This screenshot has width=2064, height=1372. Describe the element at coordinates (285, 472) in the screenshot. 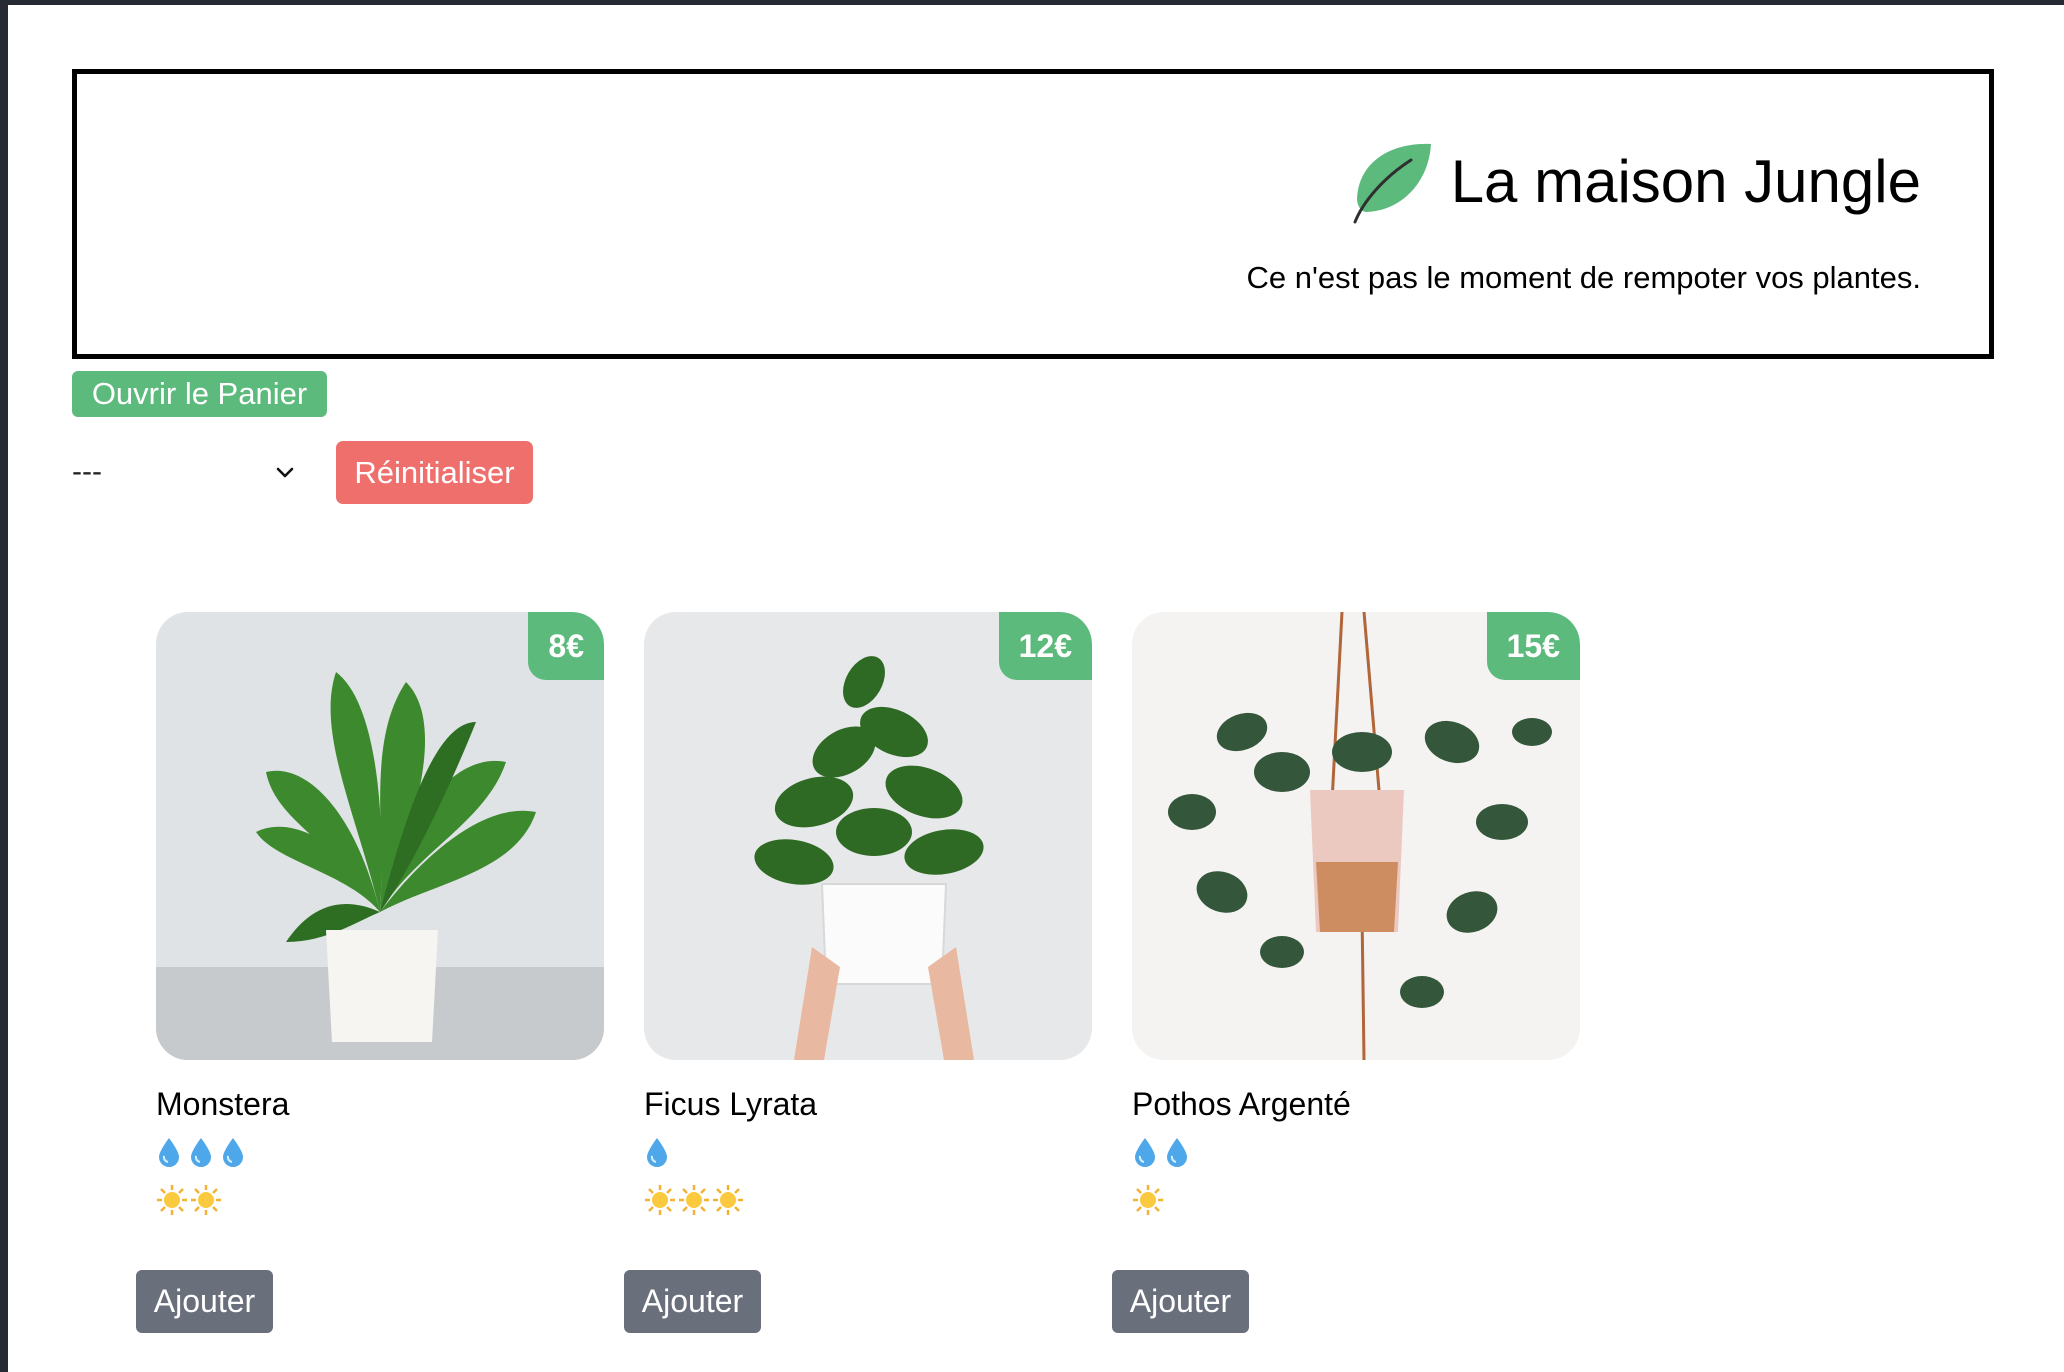

I see `chevron-down-icon` at that location.